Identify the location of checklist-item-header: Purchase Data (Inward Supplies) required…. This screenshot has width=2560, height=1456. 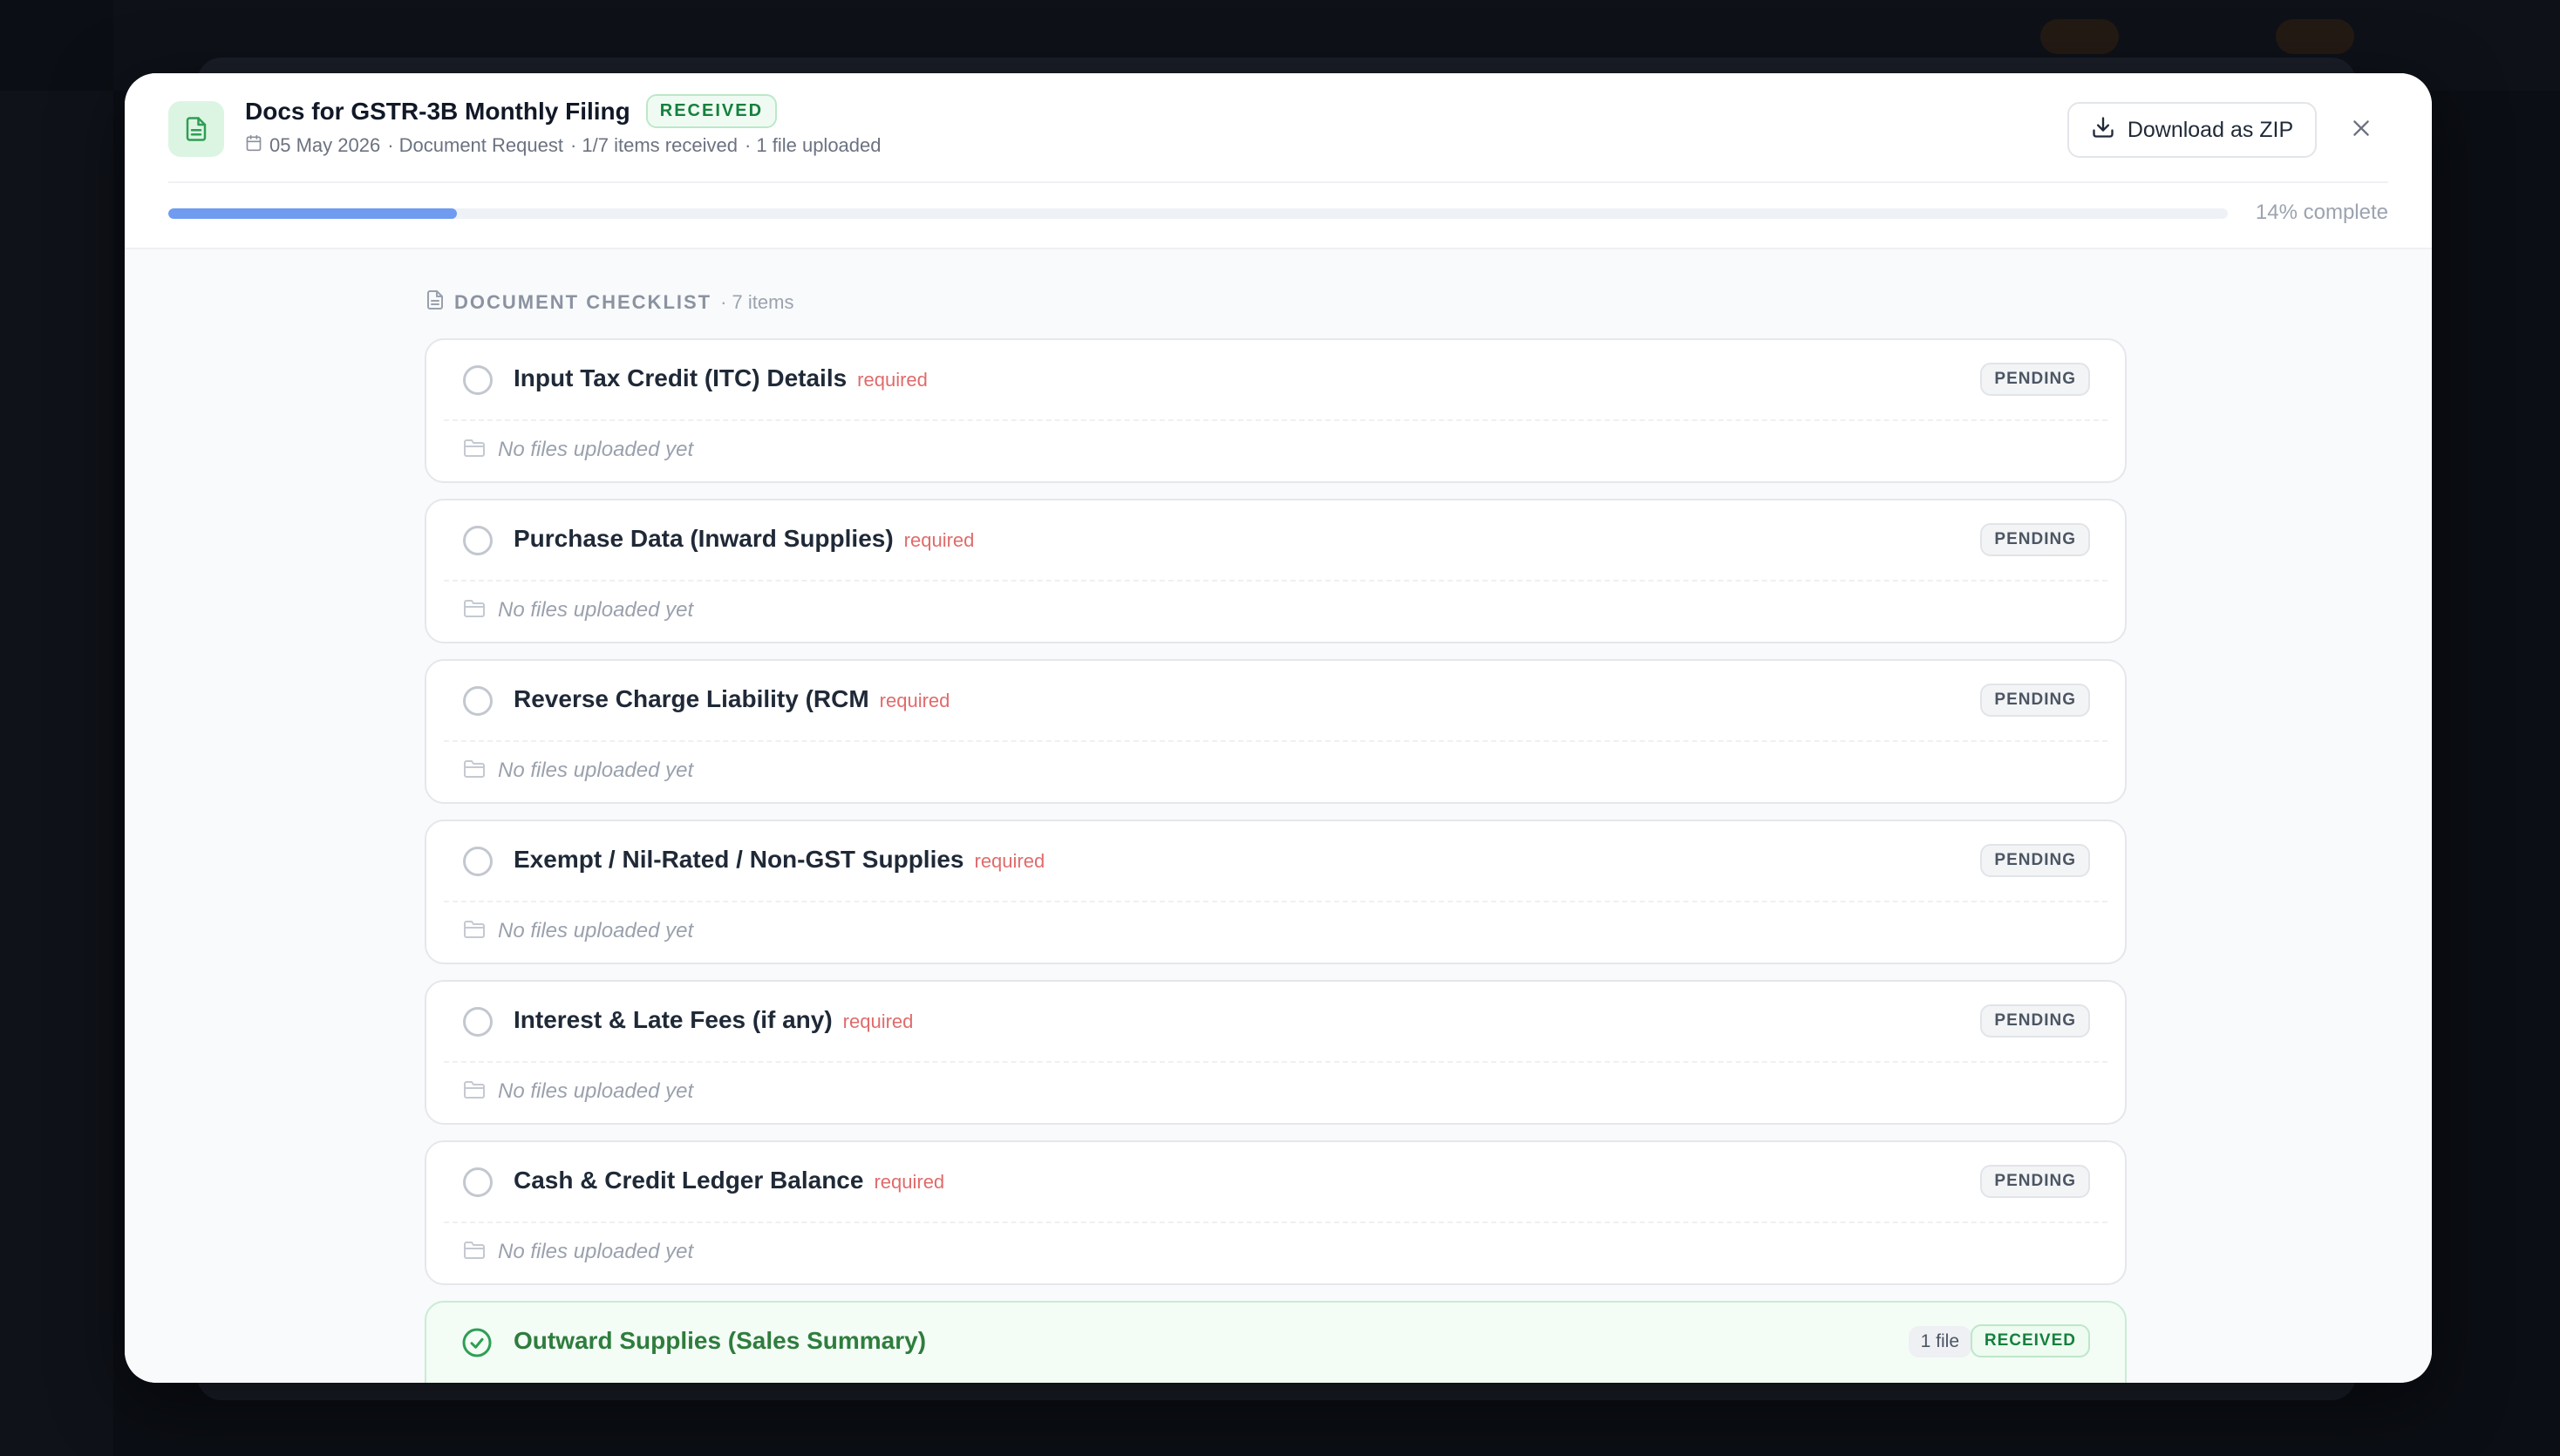
(1276, 540).